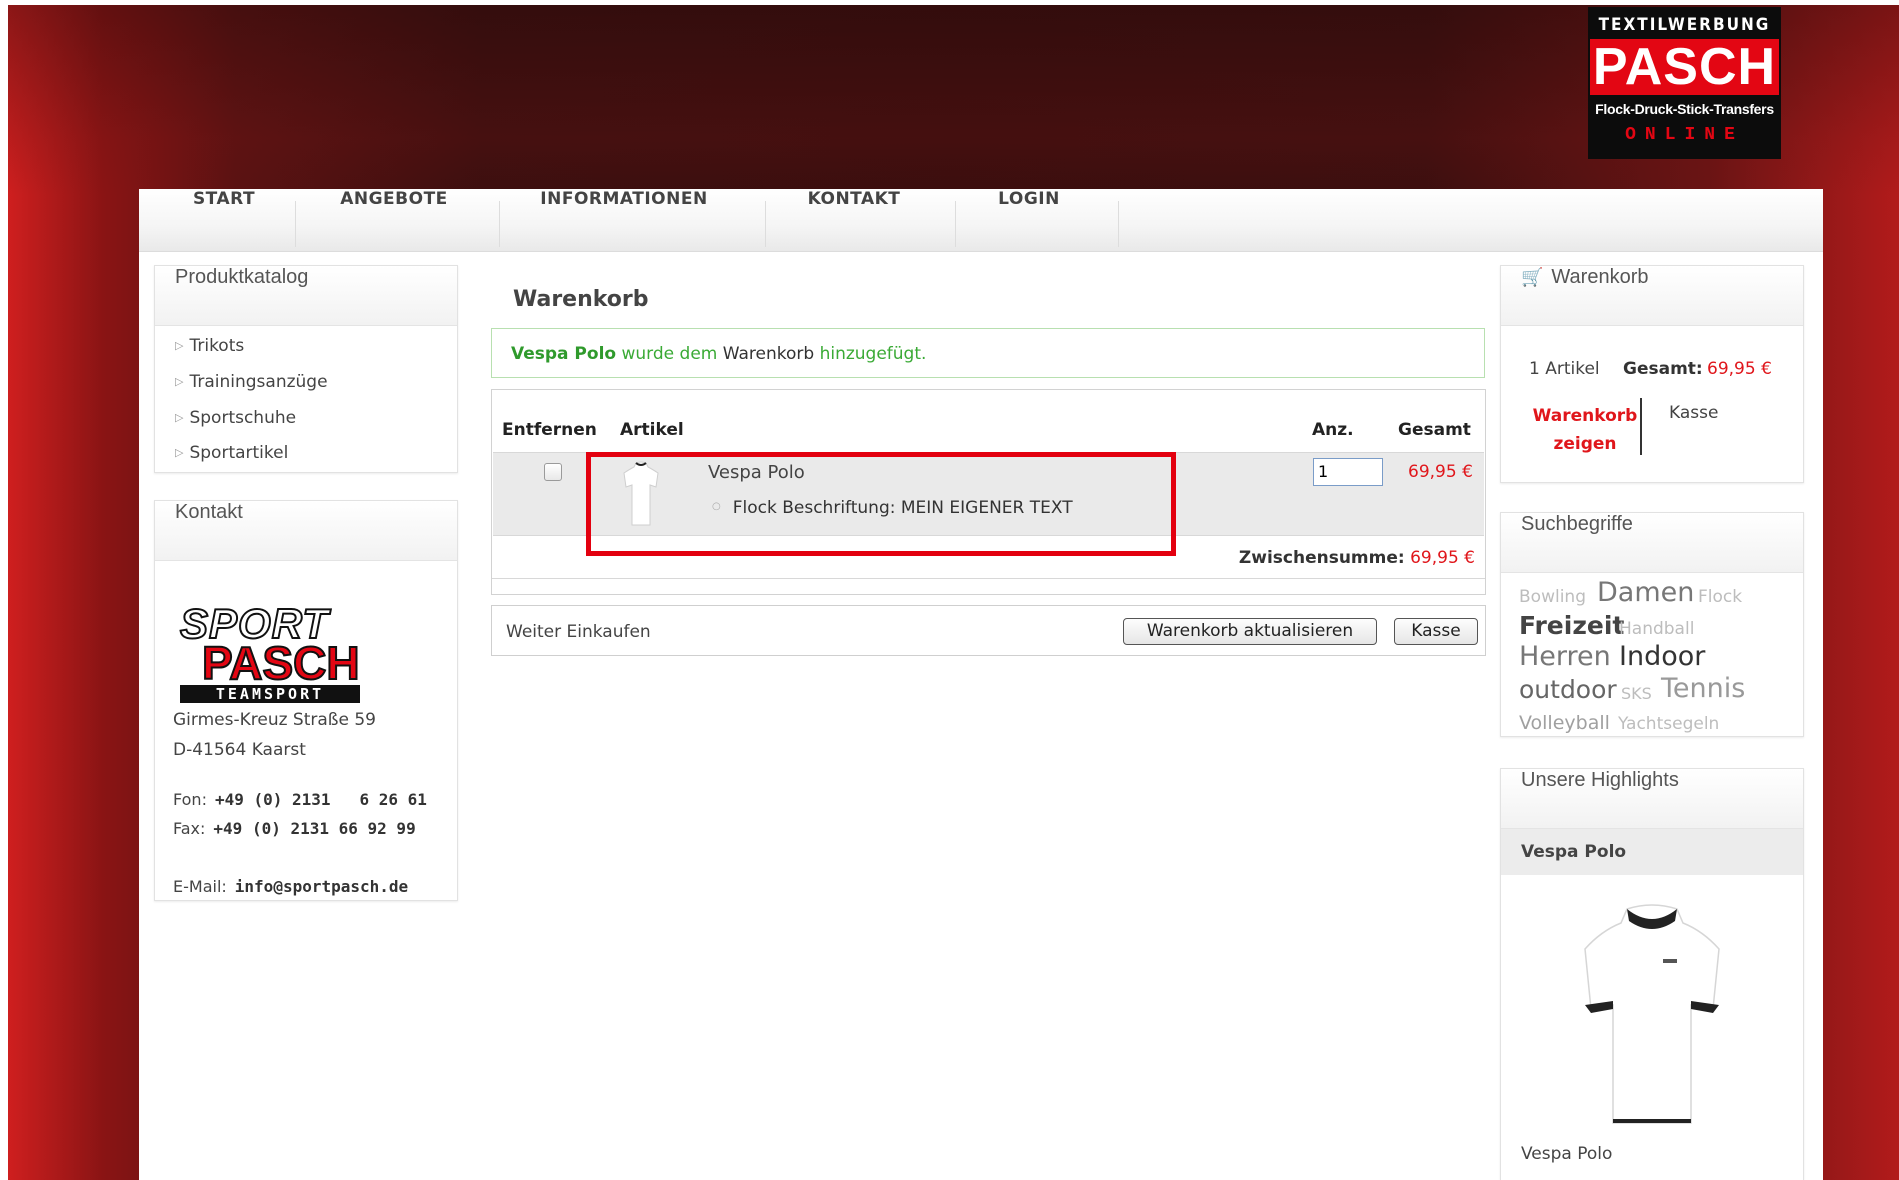 This screenshot has width=1899, height=1180. I want to click on fax-label: Fax:, so click(189, 828).